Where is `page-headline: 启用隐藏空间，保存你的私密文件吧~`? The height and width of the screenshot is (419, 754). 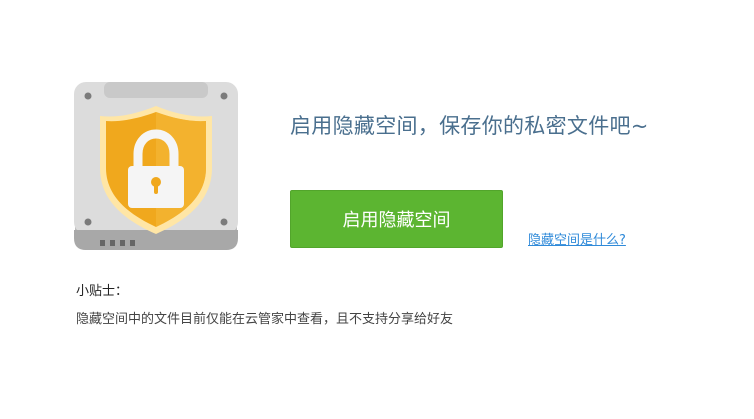
page-headline: 启用隐藏空间，保存你的私密文件吧~ is located at coordinates (469, 126).